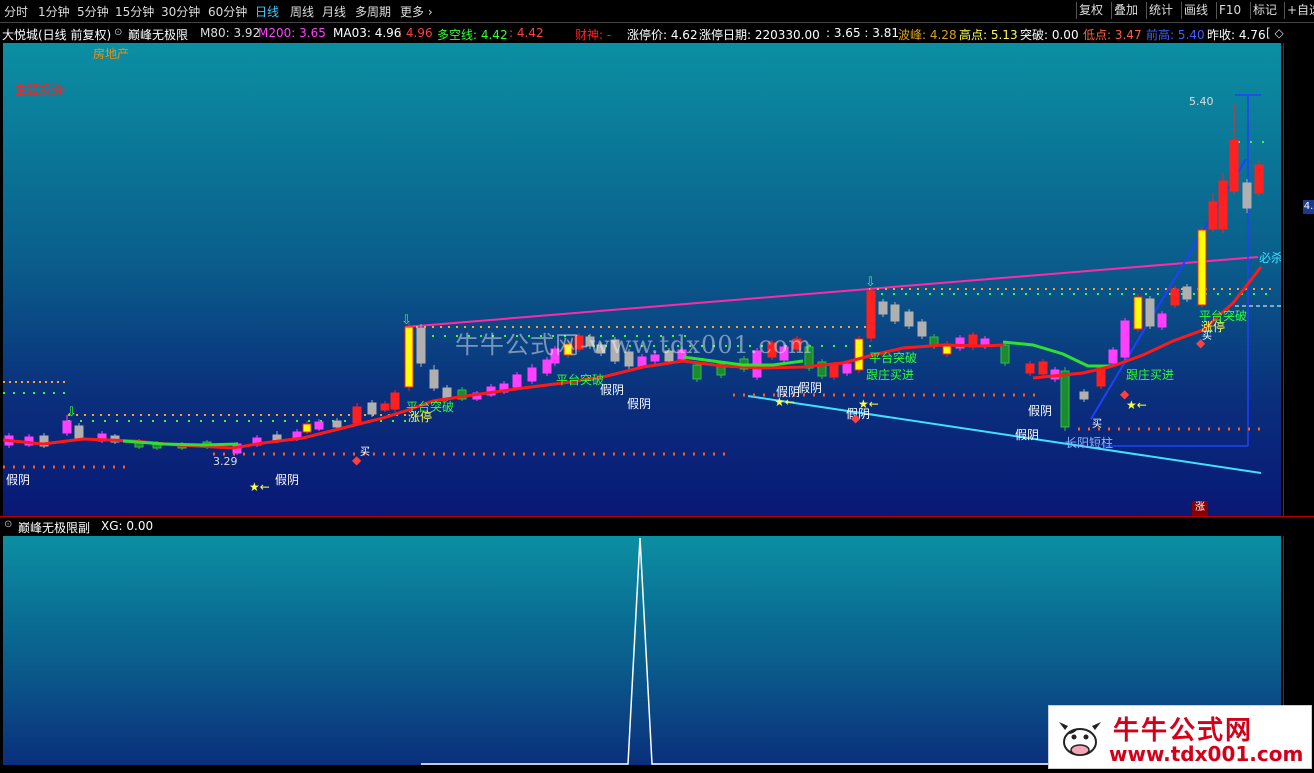 Image resolution: width=1314 pixels, height=773 pixels. Describe the element at coordinates (57, 35) in the screenshot. I see `stock-title: 大悦城(日线 前复权)` at that location.